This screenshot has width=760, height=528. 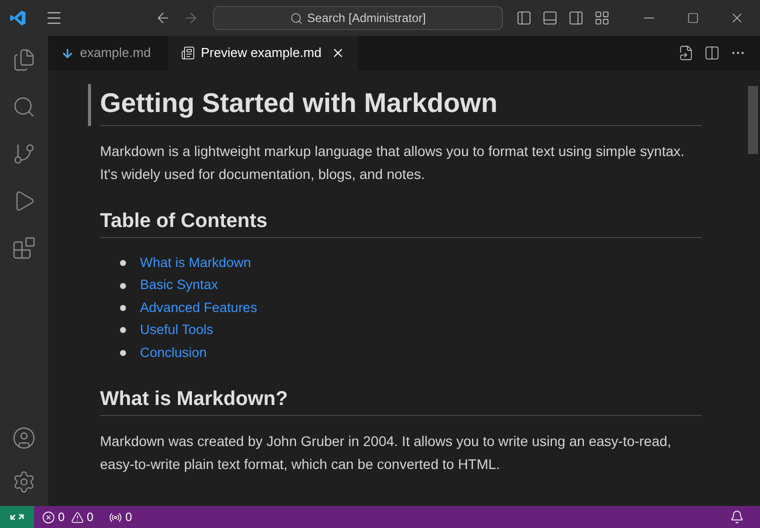 What do you see at coordinates (753, 120) in the screenshot?
I see `scrollbar` at bounding box center [753, 120].